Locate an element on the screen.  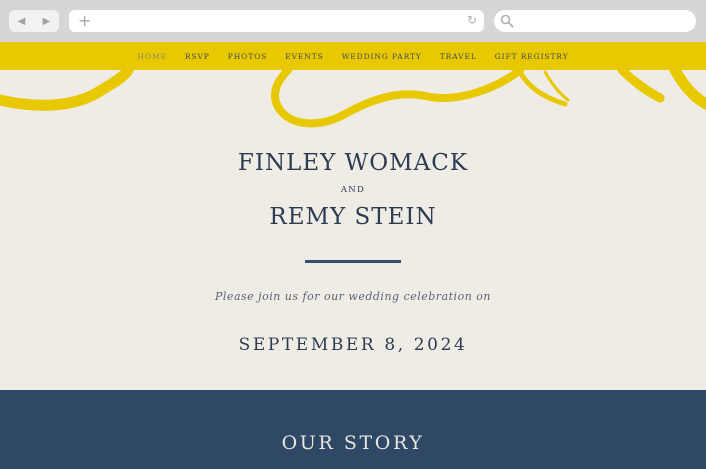
address-bar: + ↻ is located at coordinates (276, 21).